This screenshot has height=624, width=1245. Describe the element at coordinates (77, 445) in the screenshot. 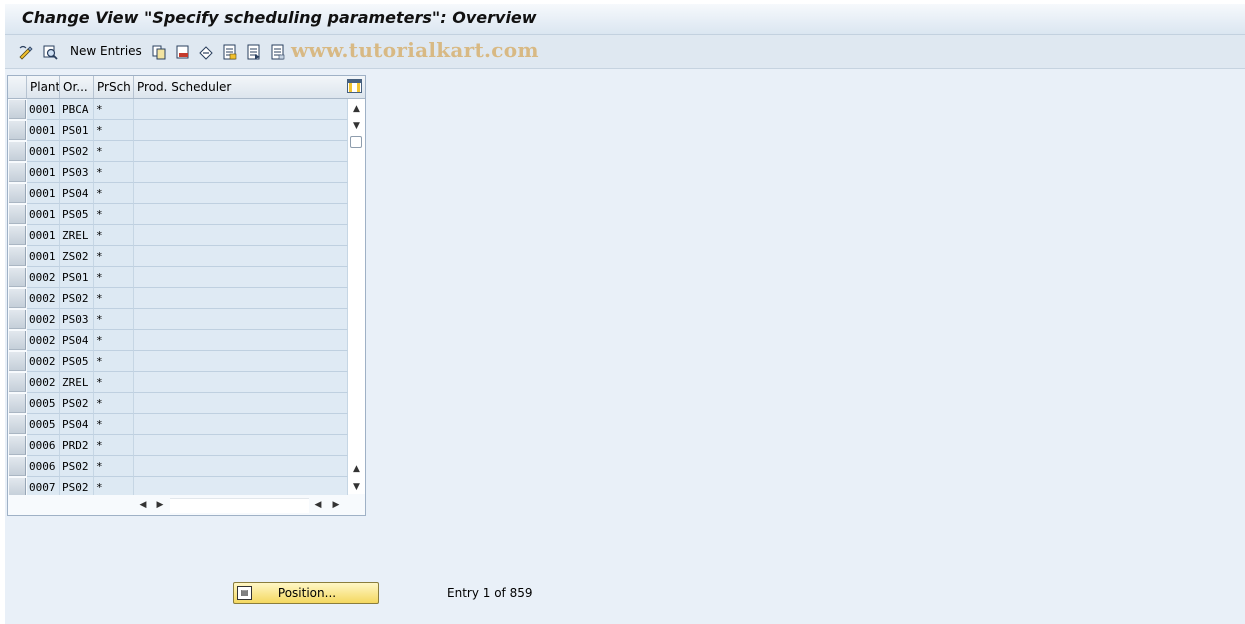

I see `cell-order-type: PRD2` at that location.